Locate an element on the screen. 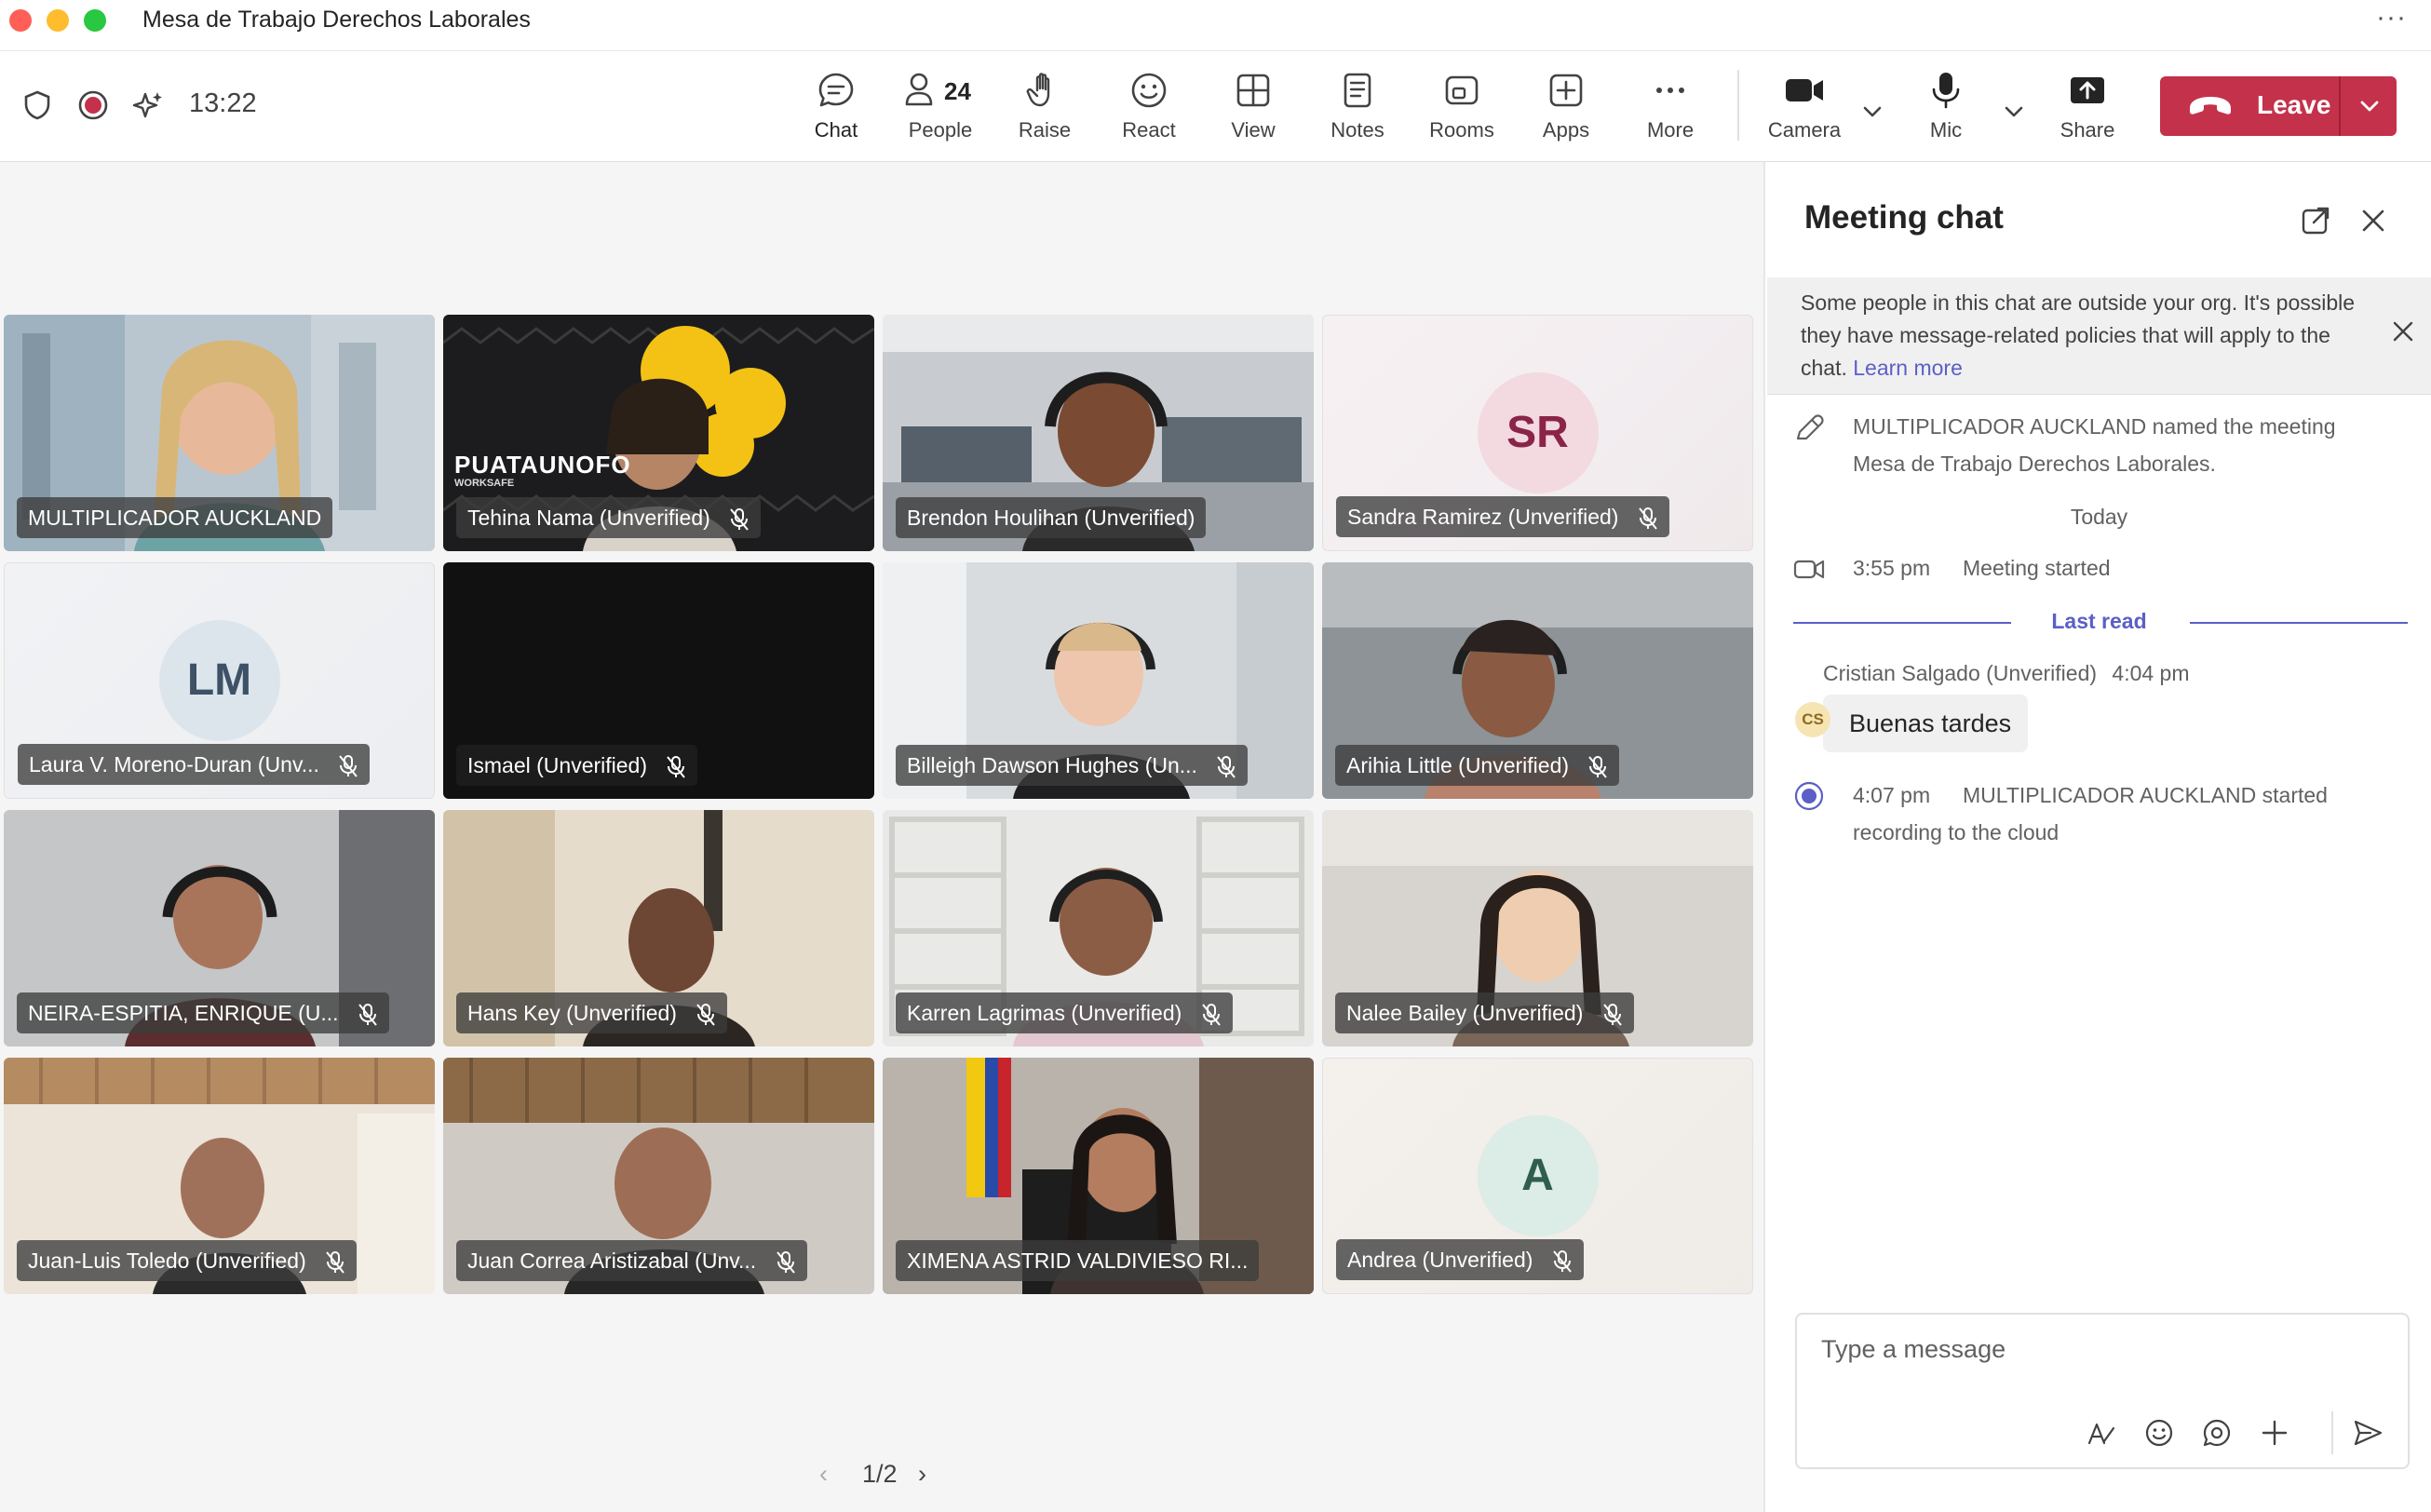  participant-name: Andrea (Unverified) is located at coordinates (1440, 1260).